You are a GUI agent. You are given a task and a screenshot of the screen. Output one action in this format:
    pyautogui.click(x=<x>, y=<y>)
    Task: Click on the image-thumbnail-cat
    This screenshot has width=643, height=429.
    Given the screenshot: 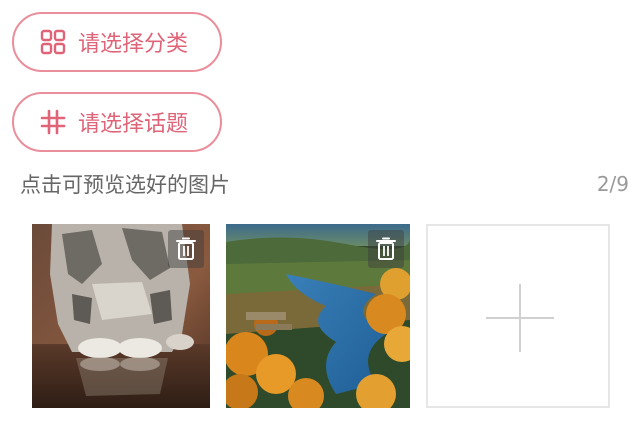 What is the action you would take?
    pyautogui.click(x=121, y=316)
    